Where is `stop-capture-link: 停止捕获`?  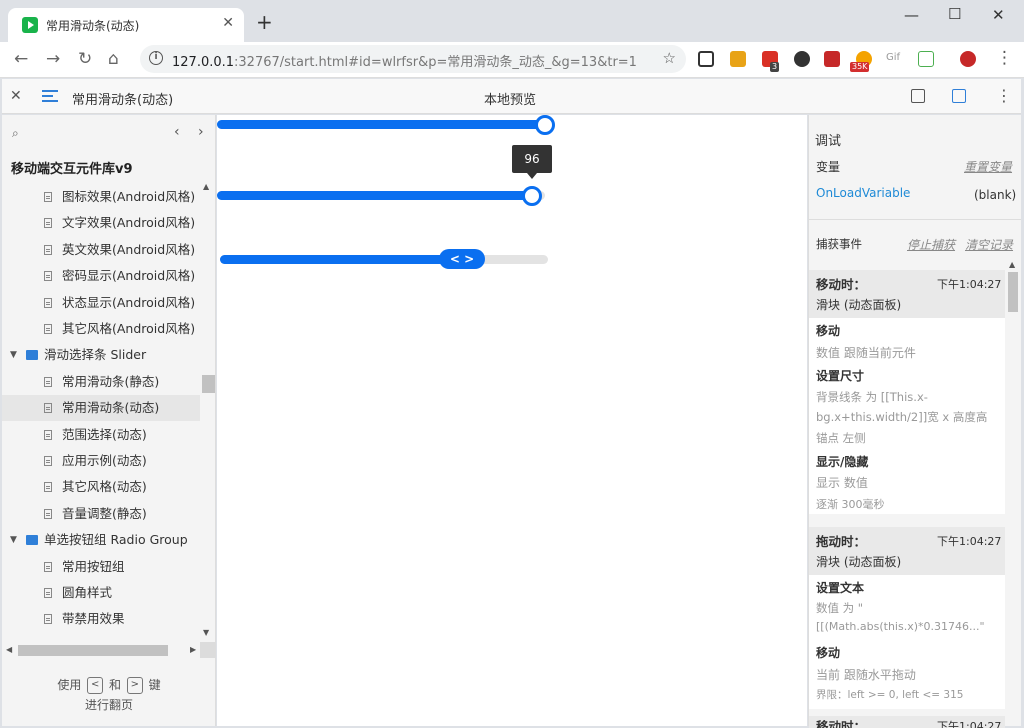
stop-capture-link: 停止捕获 is located at coordinates (931, 244).